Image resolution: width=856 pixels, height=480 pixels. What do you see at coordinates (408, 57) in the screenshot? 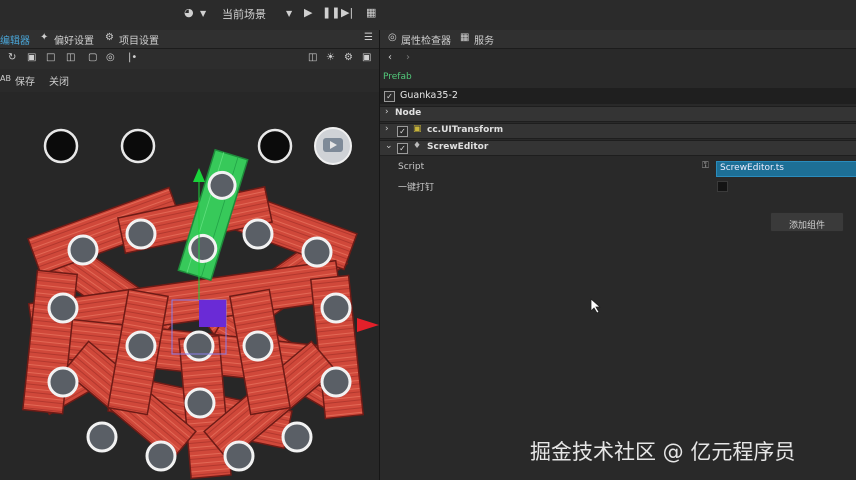
I see `forward-icon: ›` at bounding box center [408, 57].